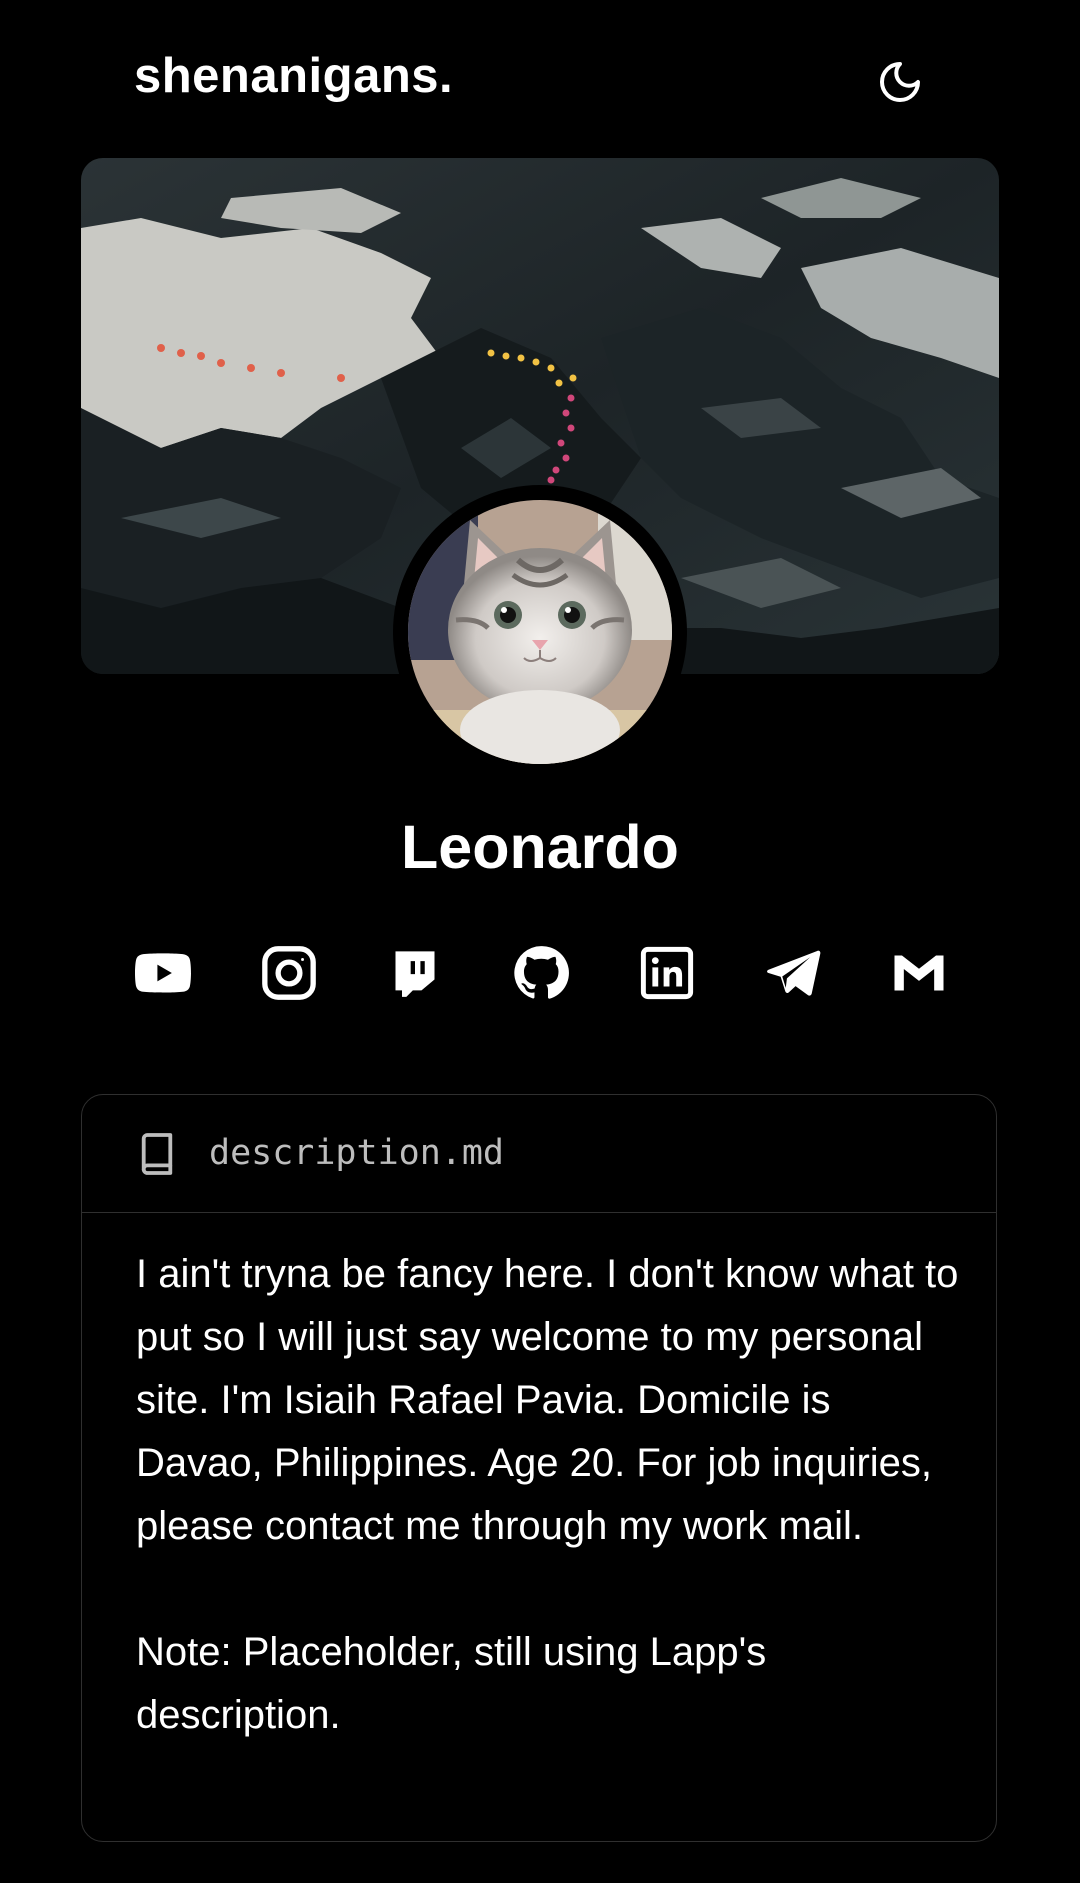  I want to click on github-link, so click(541, 973).